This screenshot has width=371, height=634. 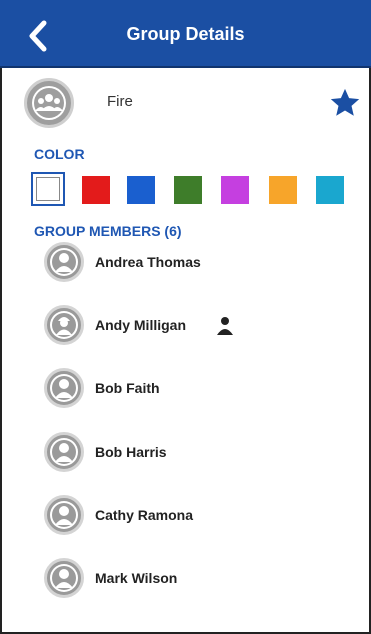 I want to click on top-app-bar: Group Details, so click(x=185, y=34).